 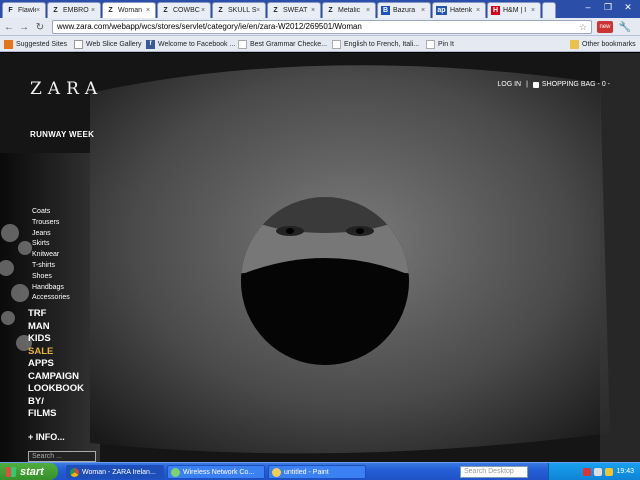 I want to click on minimize-icon: –, so click(x=588, y=7).